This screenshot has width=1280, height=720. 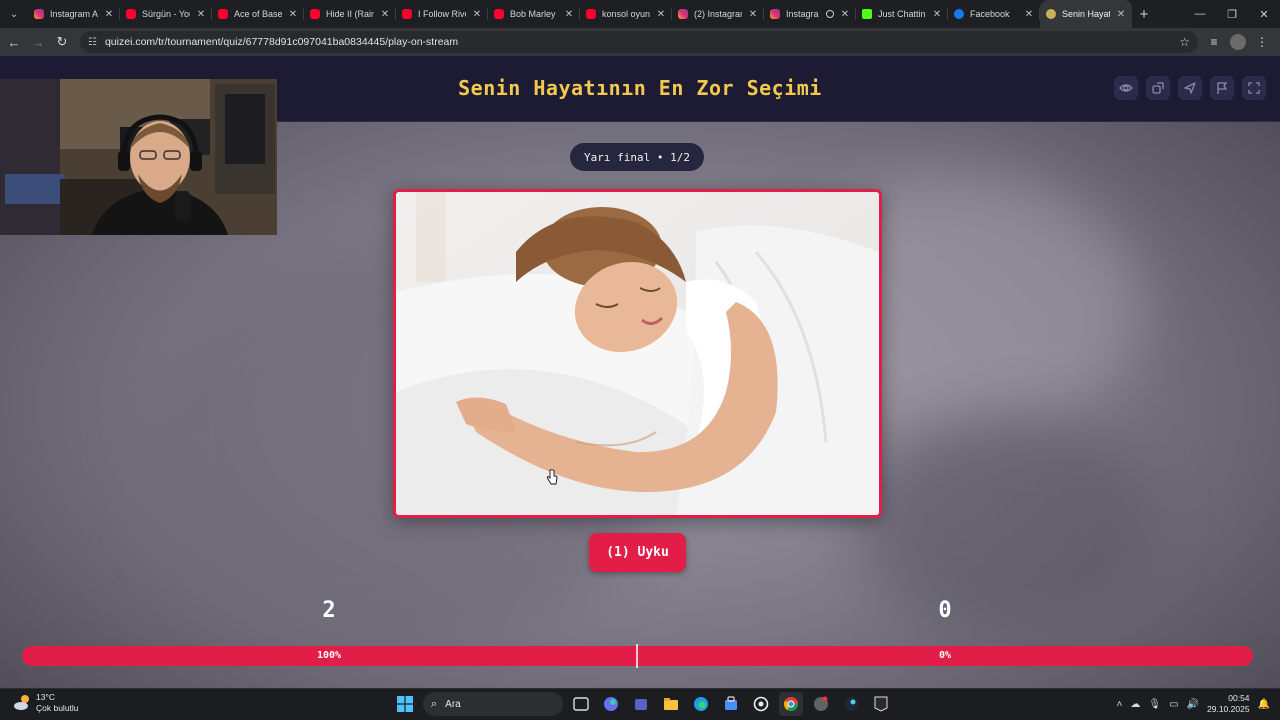 I want to click on hand-cursor-icon, so click(x=552, y=477).